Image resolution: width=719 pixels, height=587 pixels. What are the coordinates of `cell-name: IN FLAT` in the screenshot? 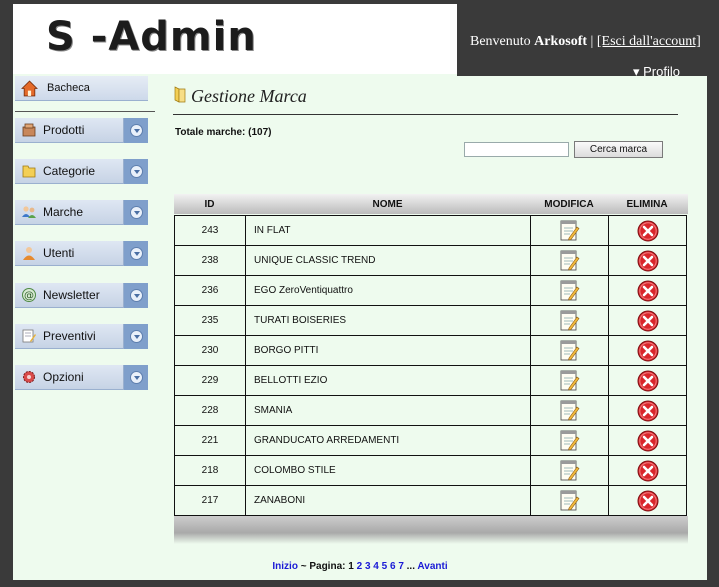 It's located at (388, 230).